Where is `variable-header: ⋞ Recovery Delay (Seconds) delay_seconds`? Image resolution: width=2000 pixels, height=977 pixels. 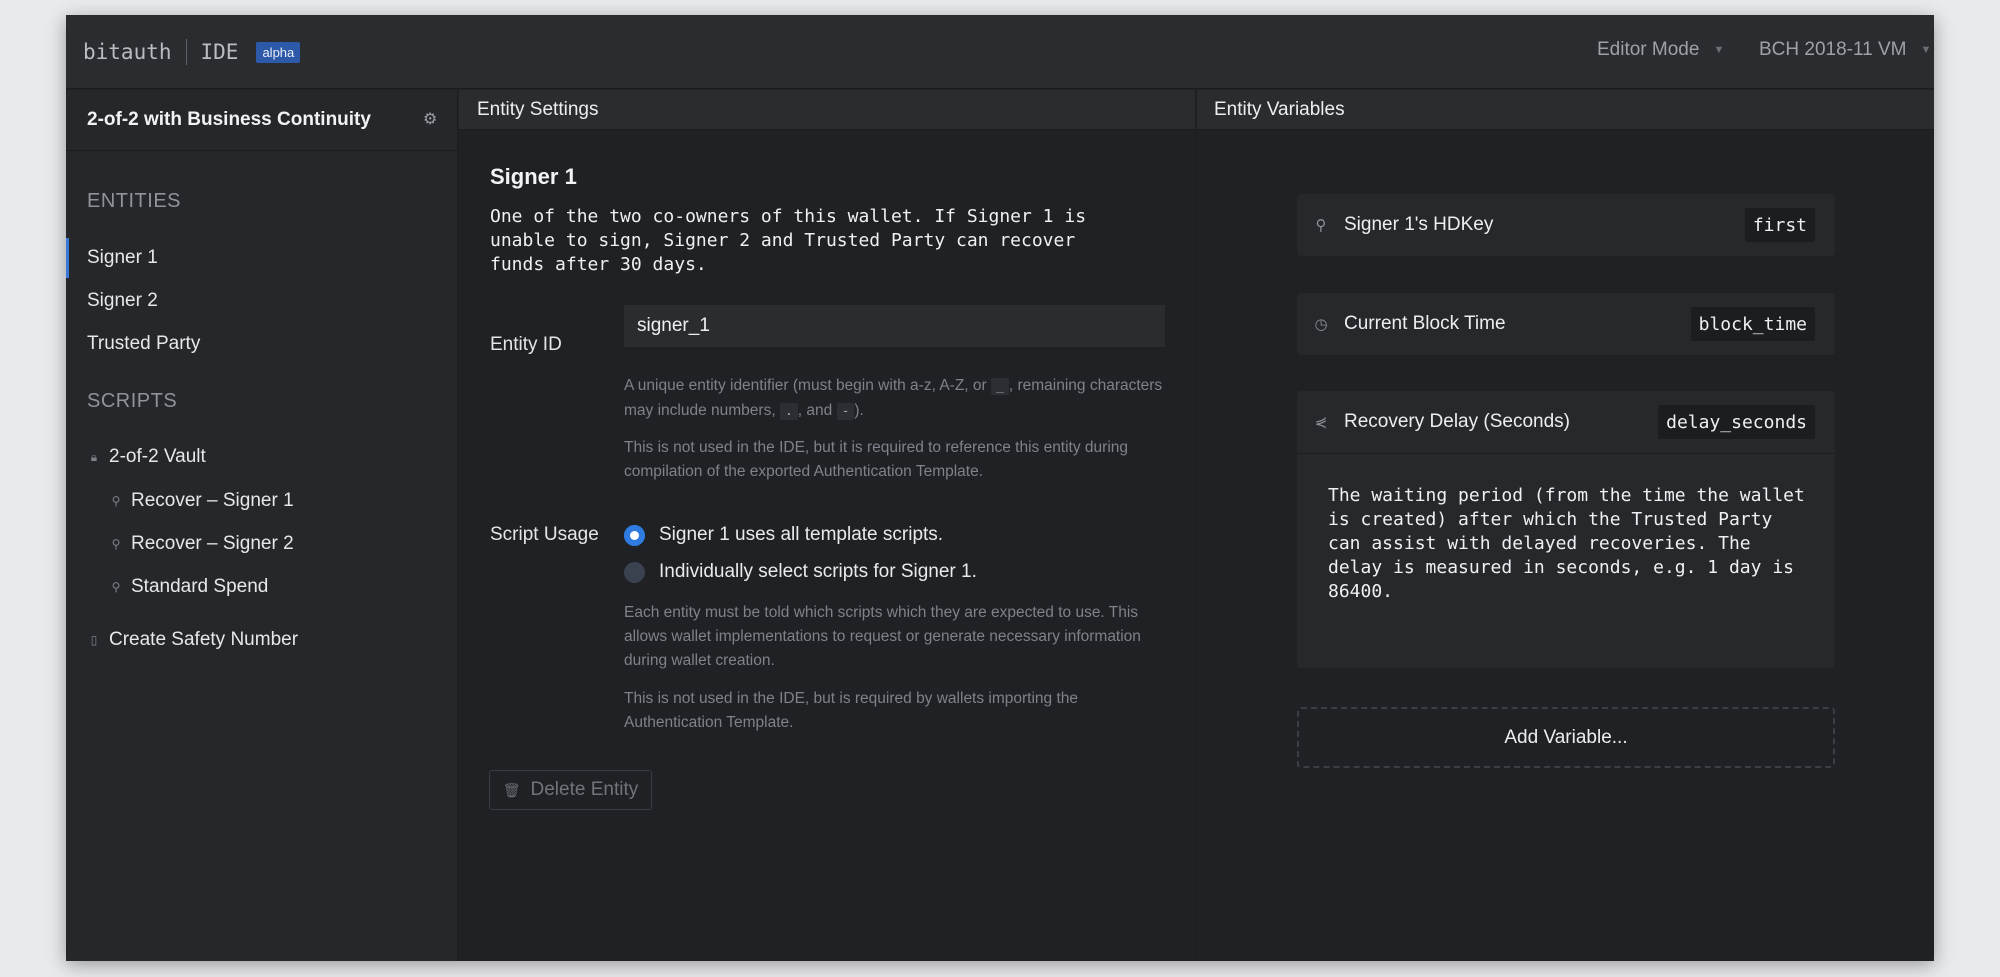 variable-header: ⋞ Recovery Delay (Seconds) delay_seconds is located at coordinates (1566, 422).